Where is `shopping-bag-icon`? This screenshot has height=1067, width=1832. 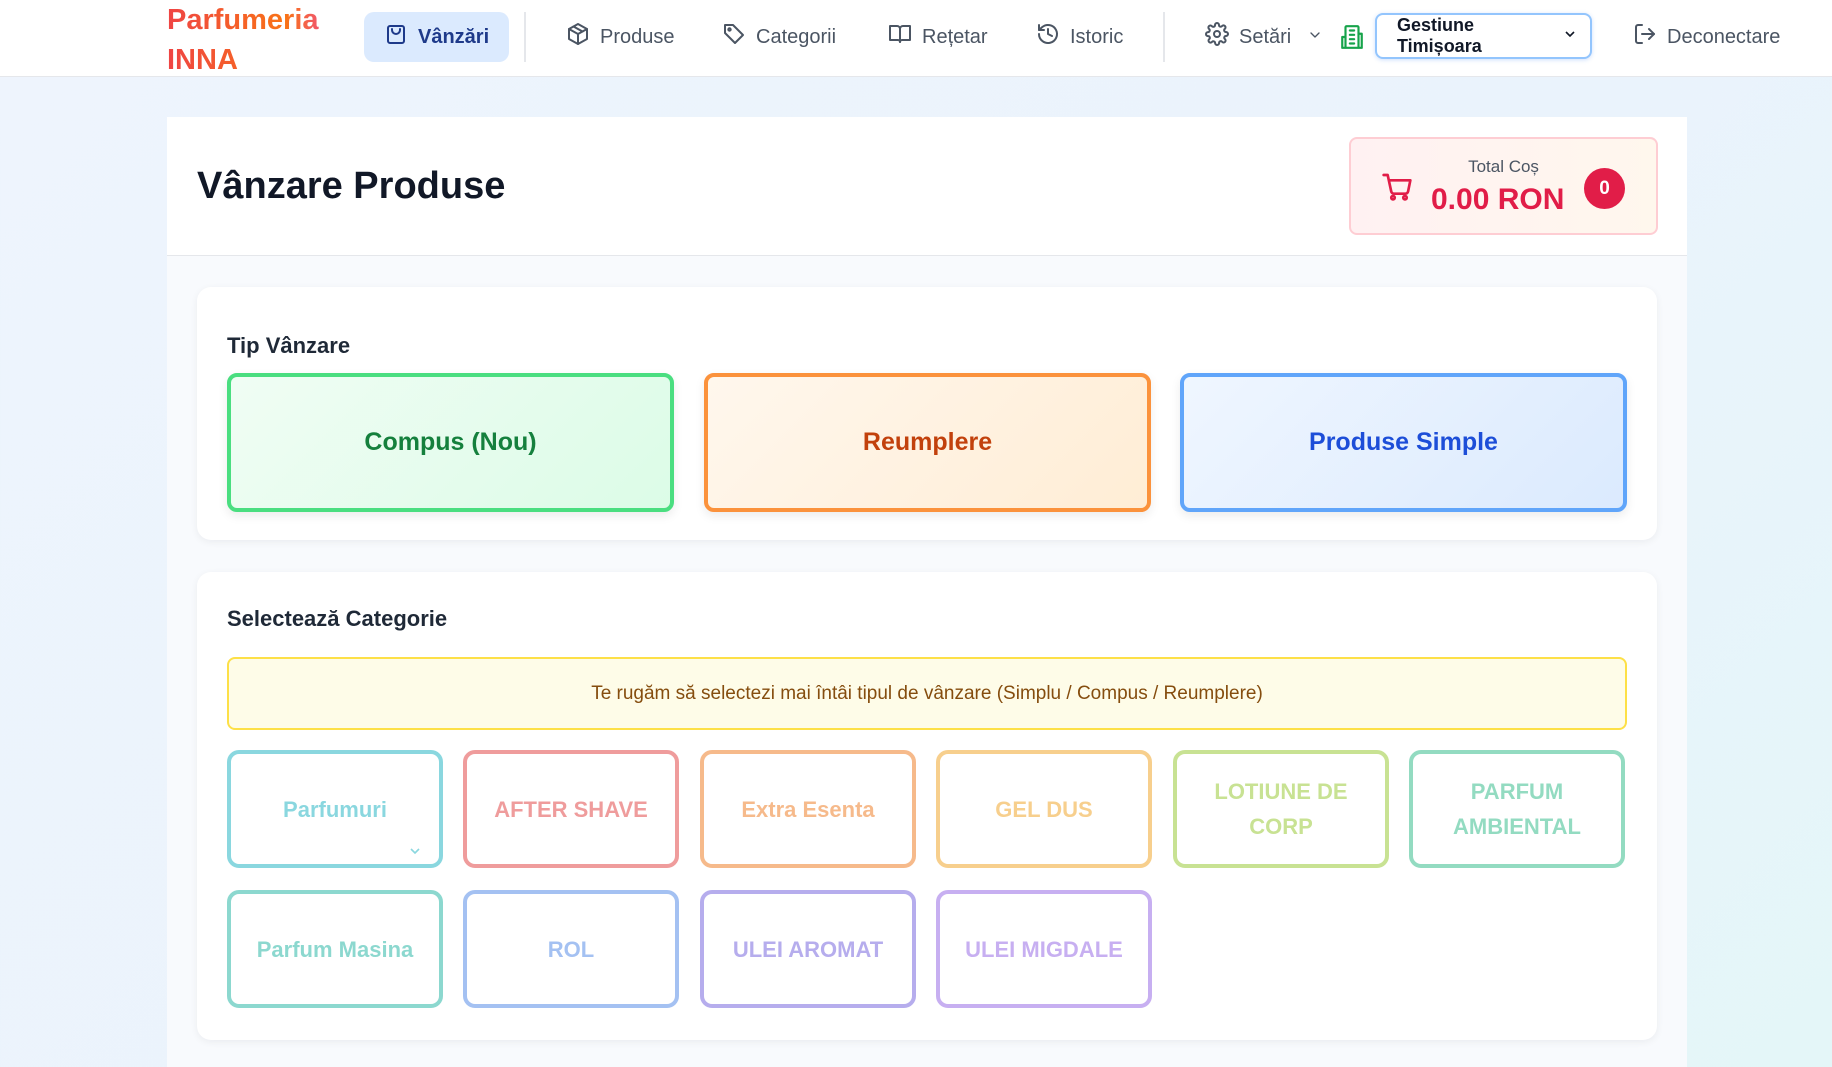 shopping-bag-icon is located at coordinates (396, 37).